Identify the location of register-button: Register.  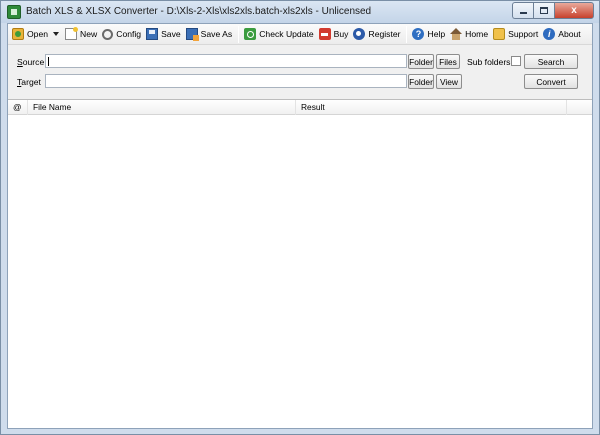
(377, 34).